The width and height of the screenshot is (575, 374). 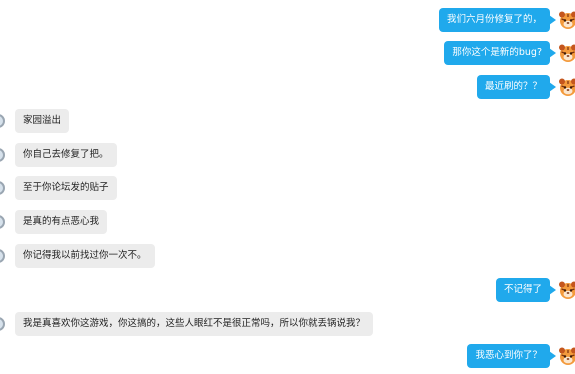 What do you see at coordinates (61, 222) in the screenshot?
I see `message-bubble-incoming: 是真的有点恶心我` at bounding box center [61, 222].